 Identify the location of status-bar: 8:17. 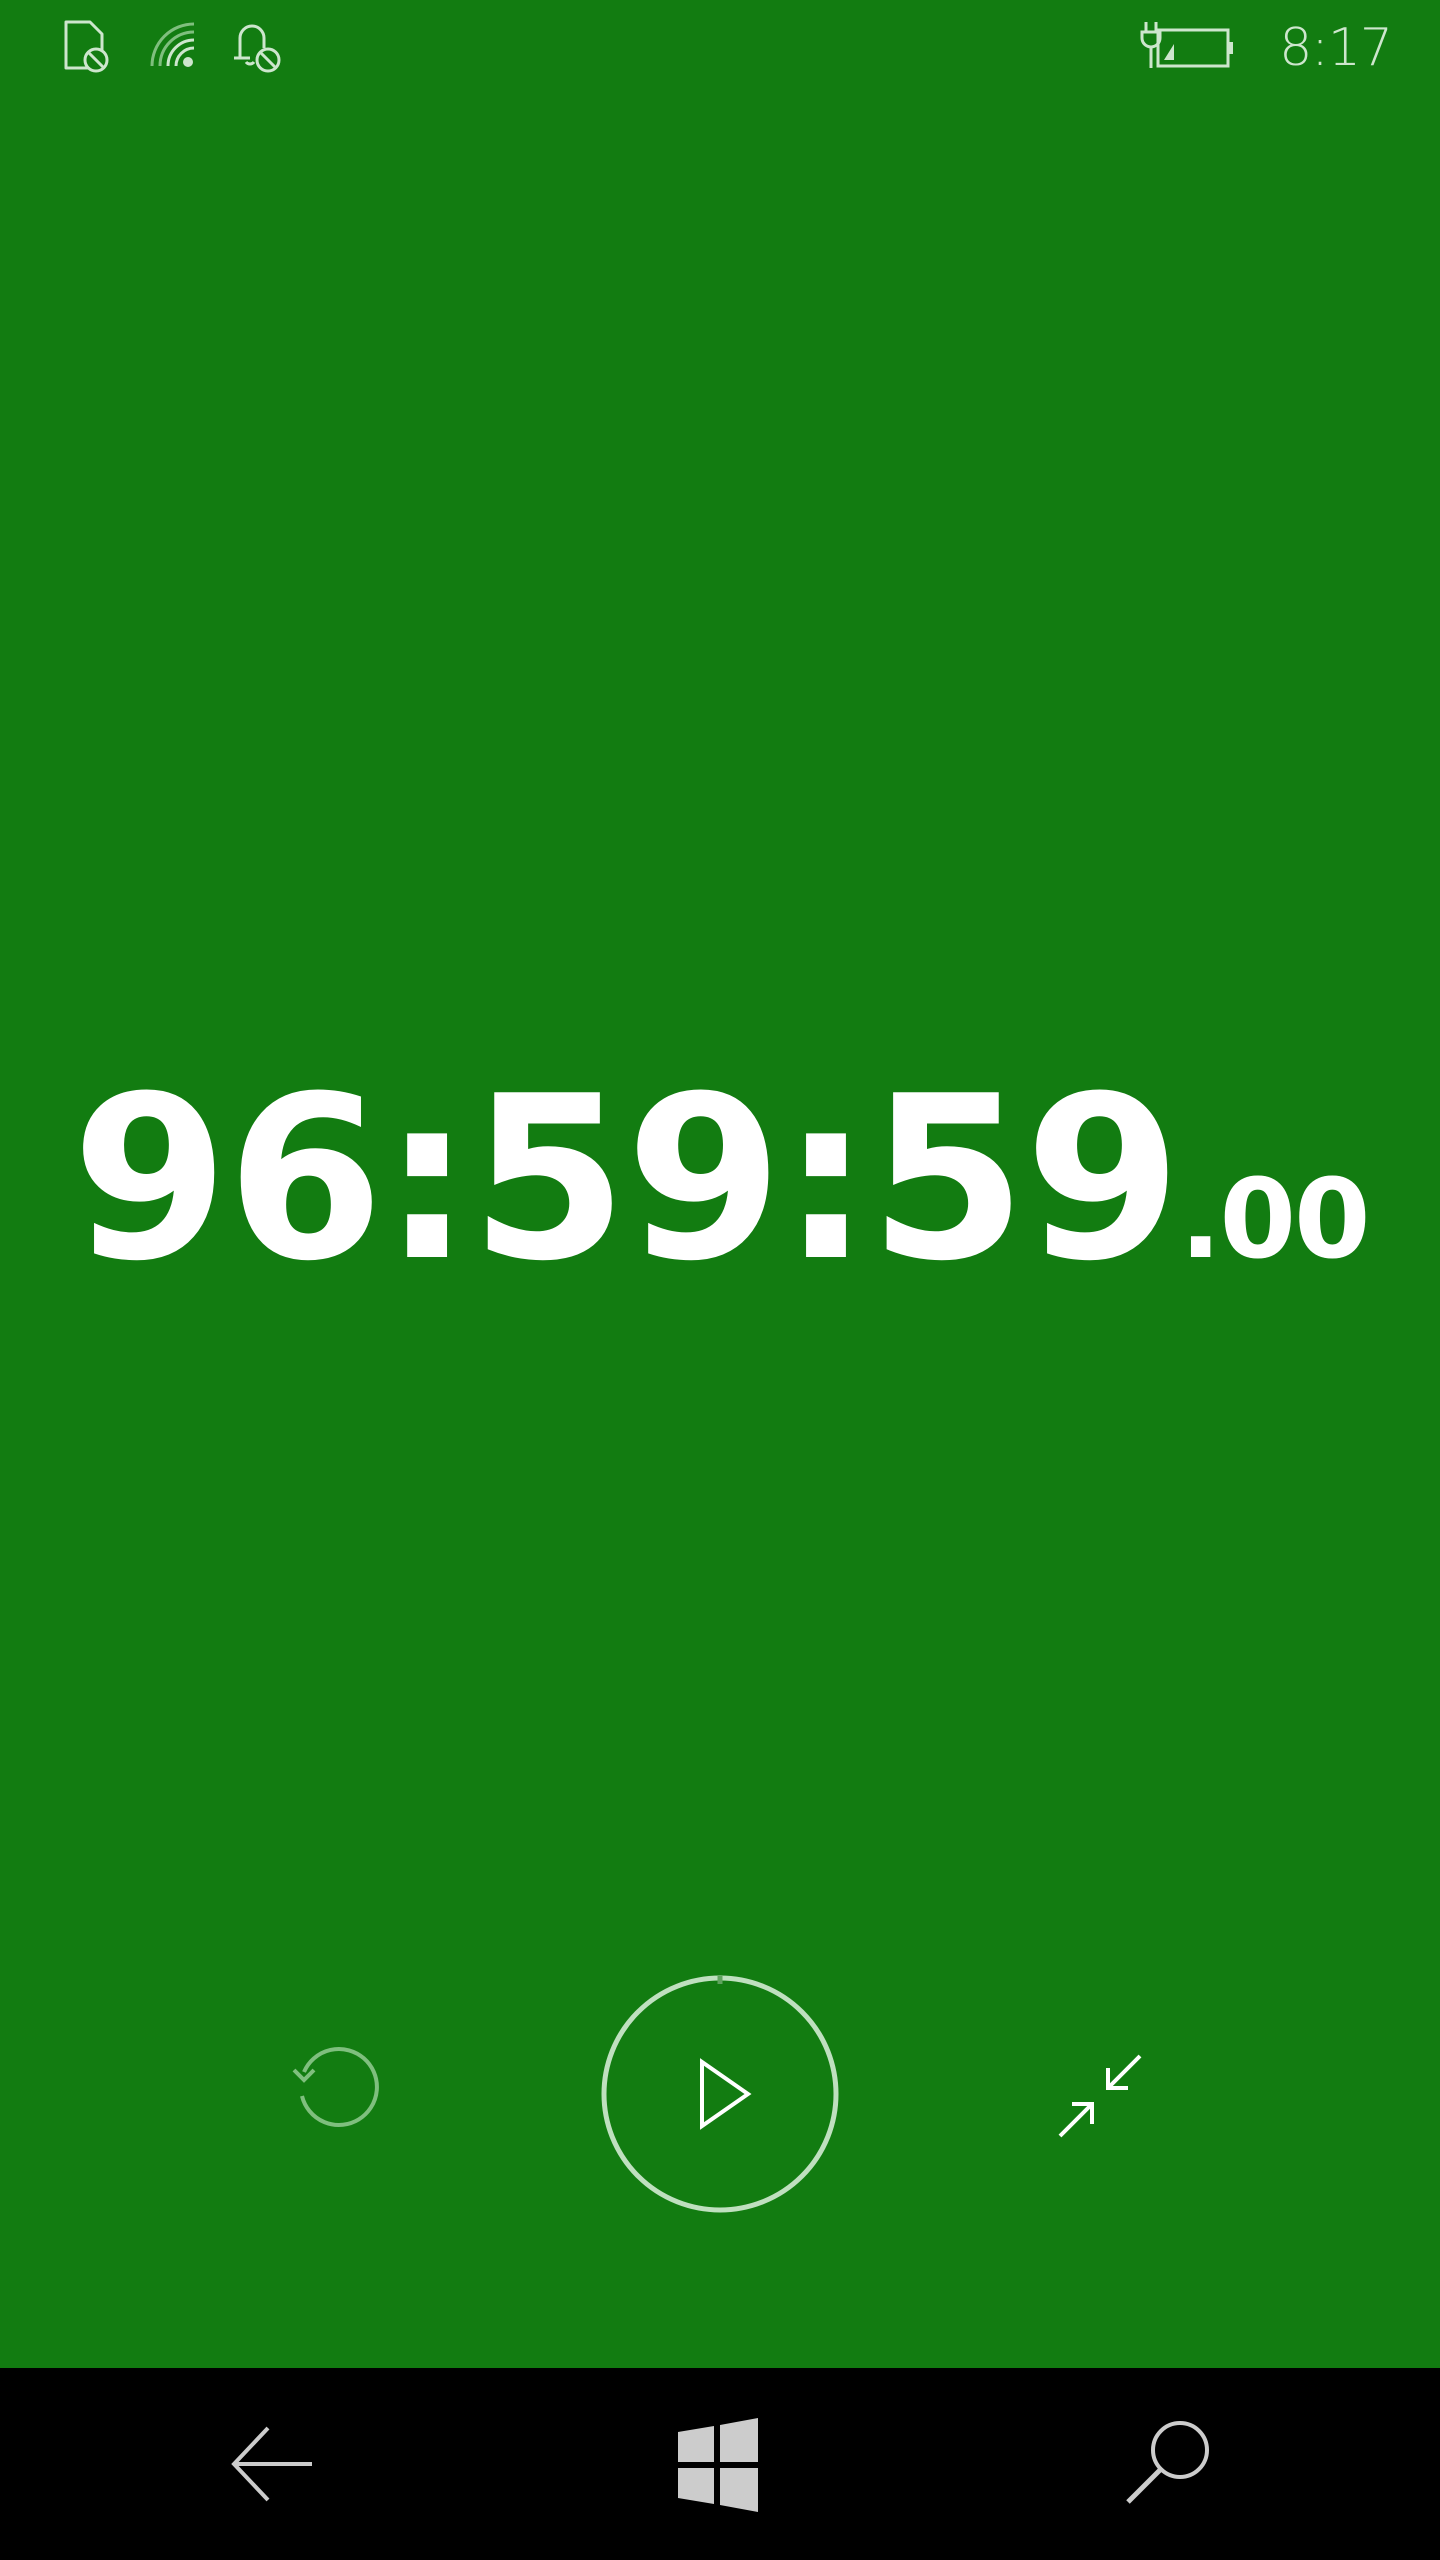
(720, 48).